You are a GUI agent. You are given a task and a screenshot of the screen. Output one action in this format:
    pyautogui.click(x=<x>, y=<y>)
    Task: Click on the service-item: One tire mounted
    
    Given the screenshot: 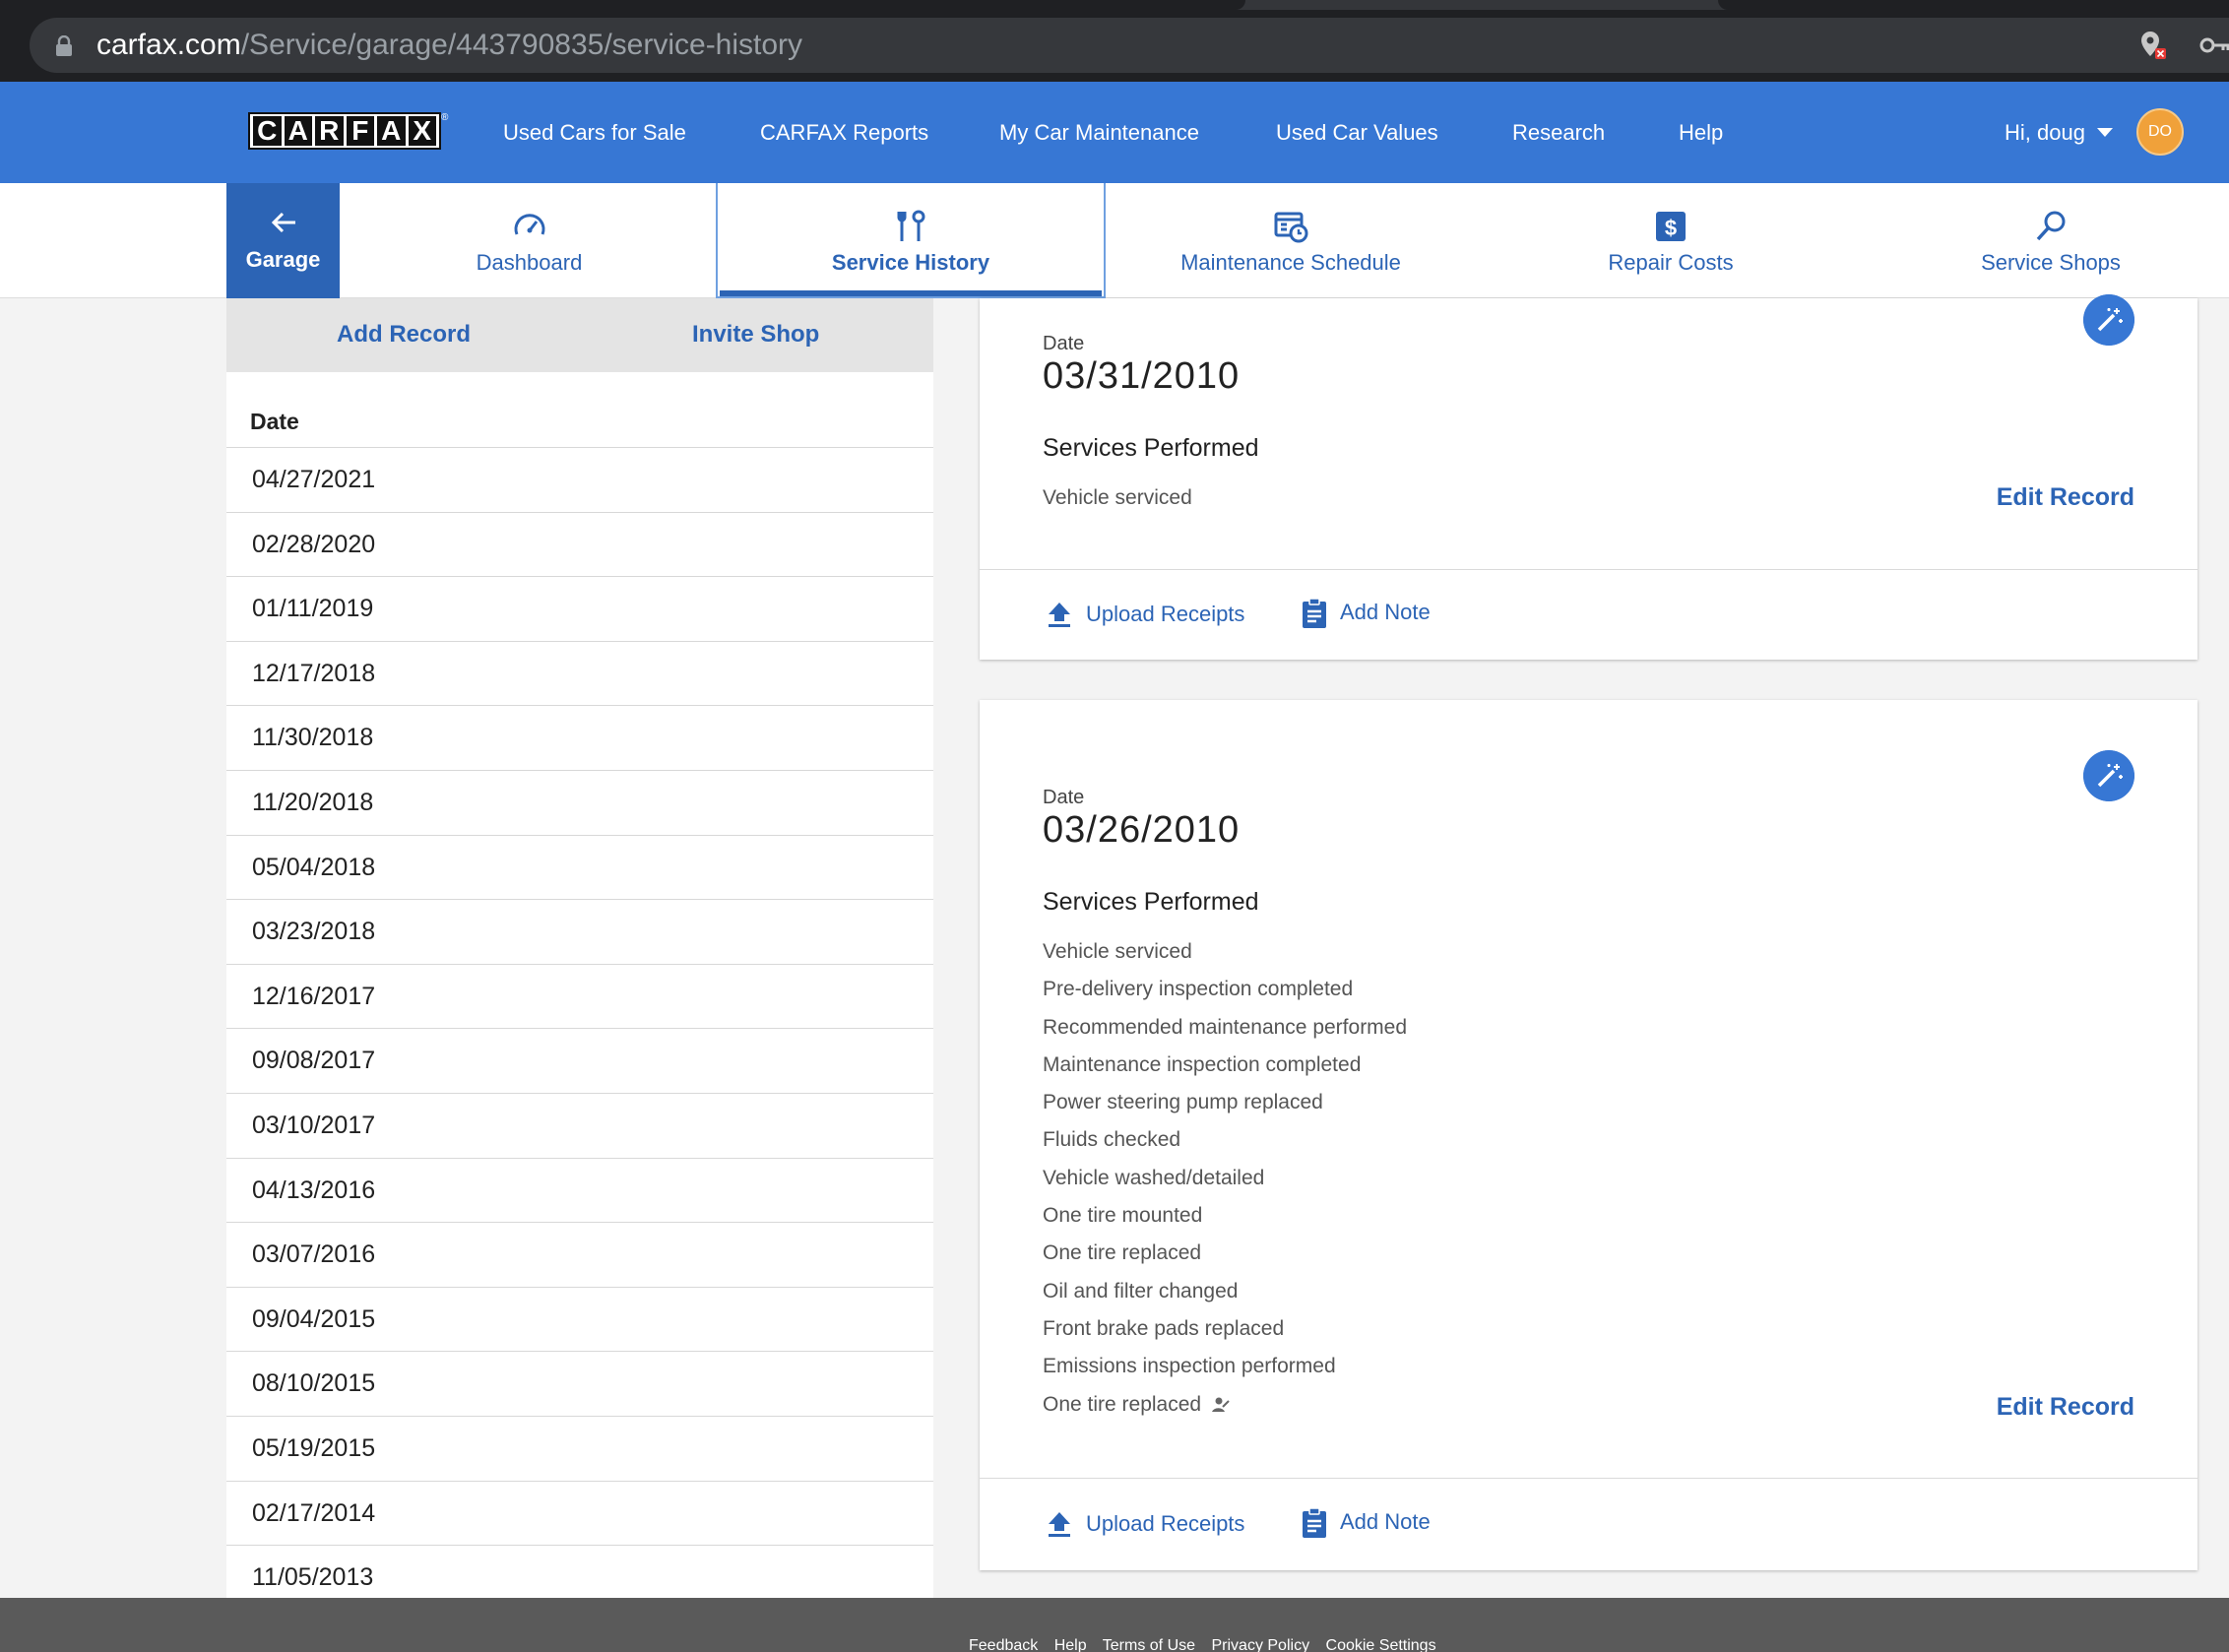 What is the action you would take?
    pyautogui.click(x=1123, y=1216)
    